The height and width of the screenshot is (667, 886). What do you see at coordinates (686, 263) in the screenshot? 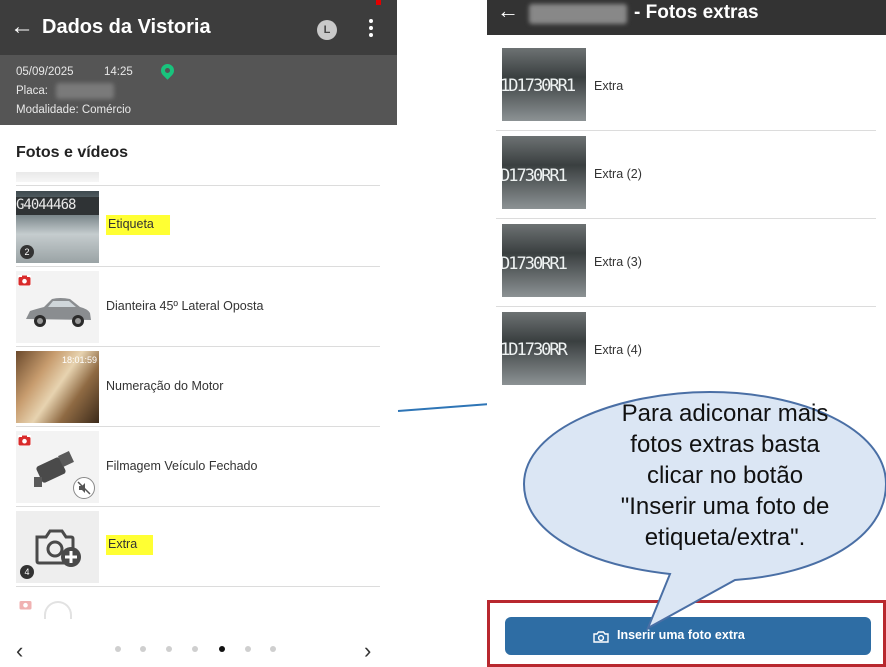
I see `list-item-extra-3: D1730RR1 Extra (3)` at bounding box center [686, 263].